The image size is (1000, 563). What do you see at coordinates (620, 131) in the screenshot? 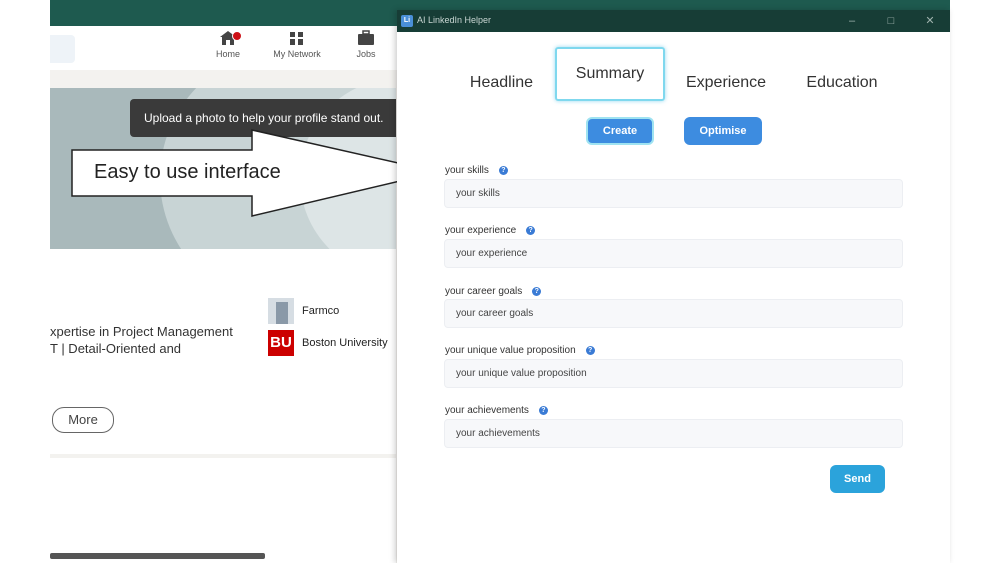
I see `create-button: Create` at bounding box center [620, 131].